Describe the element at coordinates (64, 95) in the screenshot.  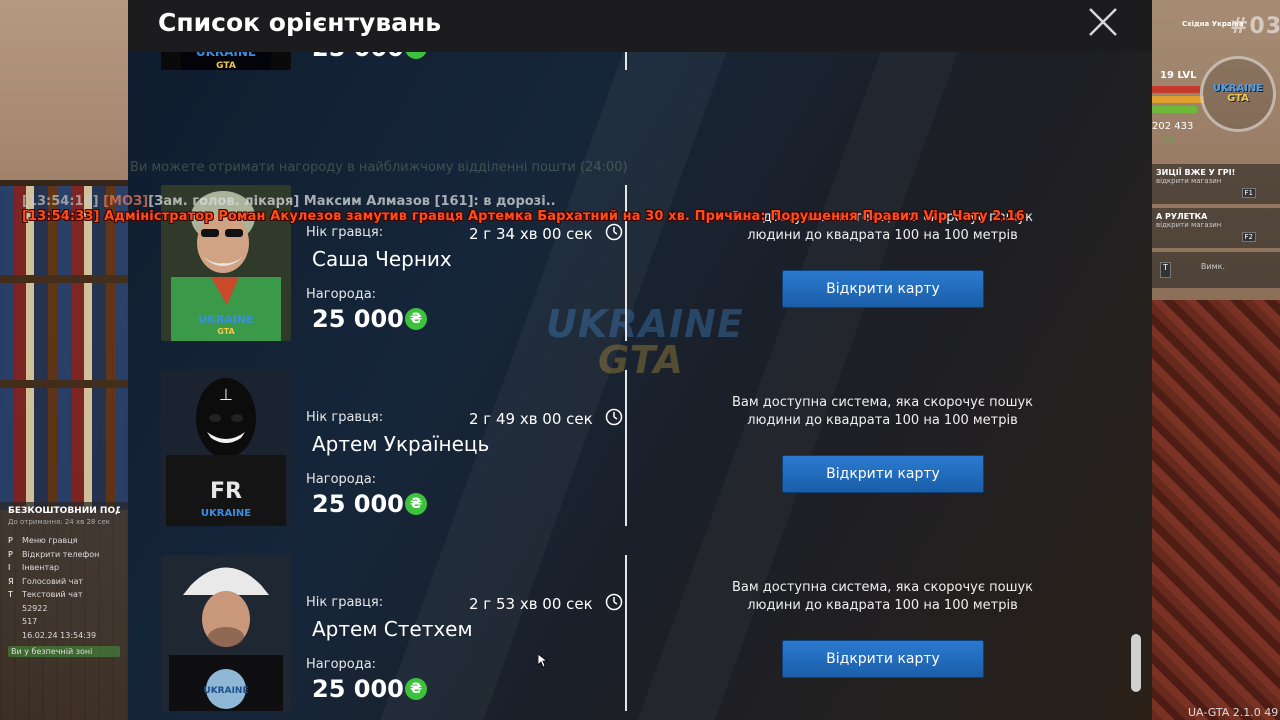
I see `backdrop-wall-left` at that location.